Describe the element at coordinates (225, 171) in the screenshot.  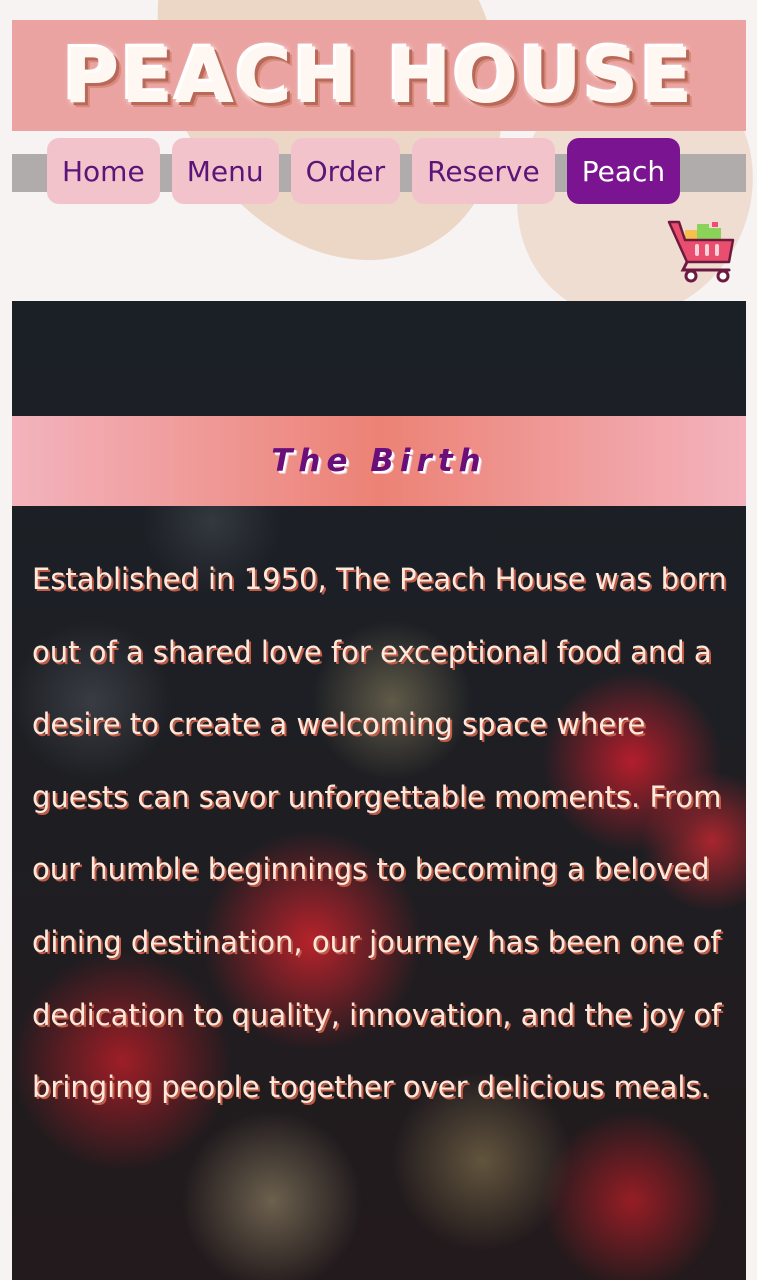
I see `nav-menu: Menu` at that location.